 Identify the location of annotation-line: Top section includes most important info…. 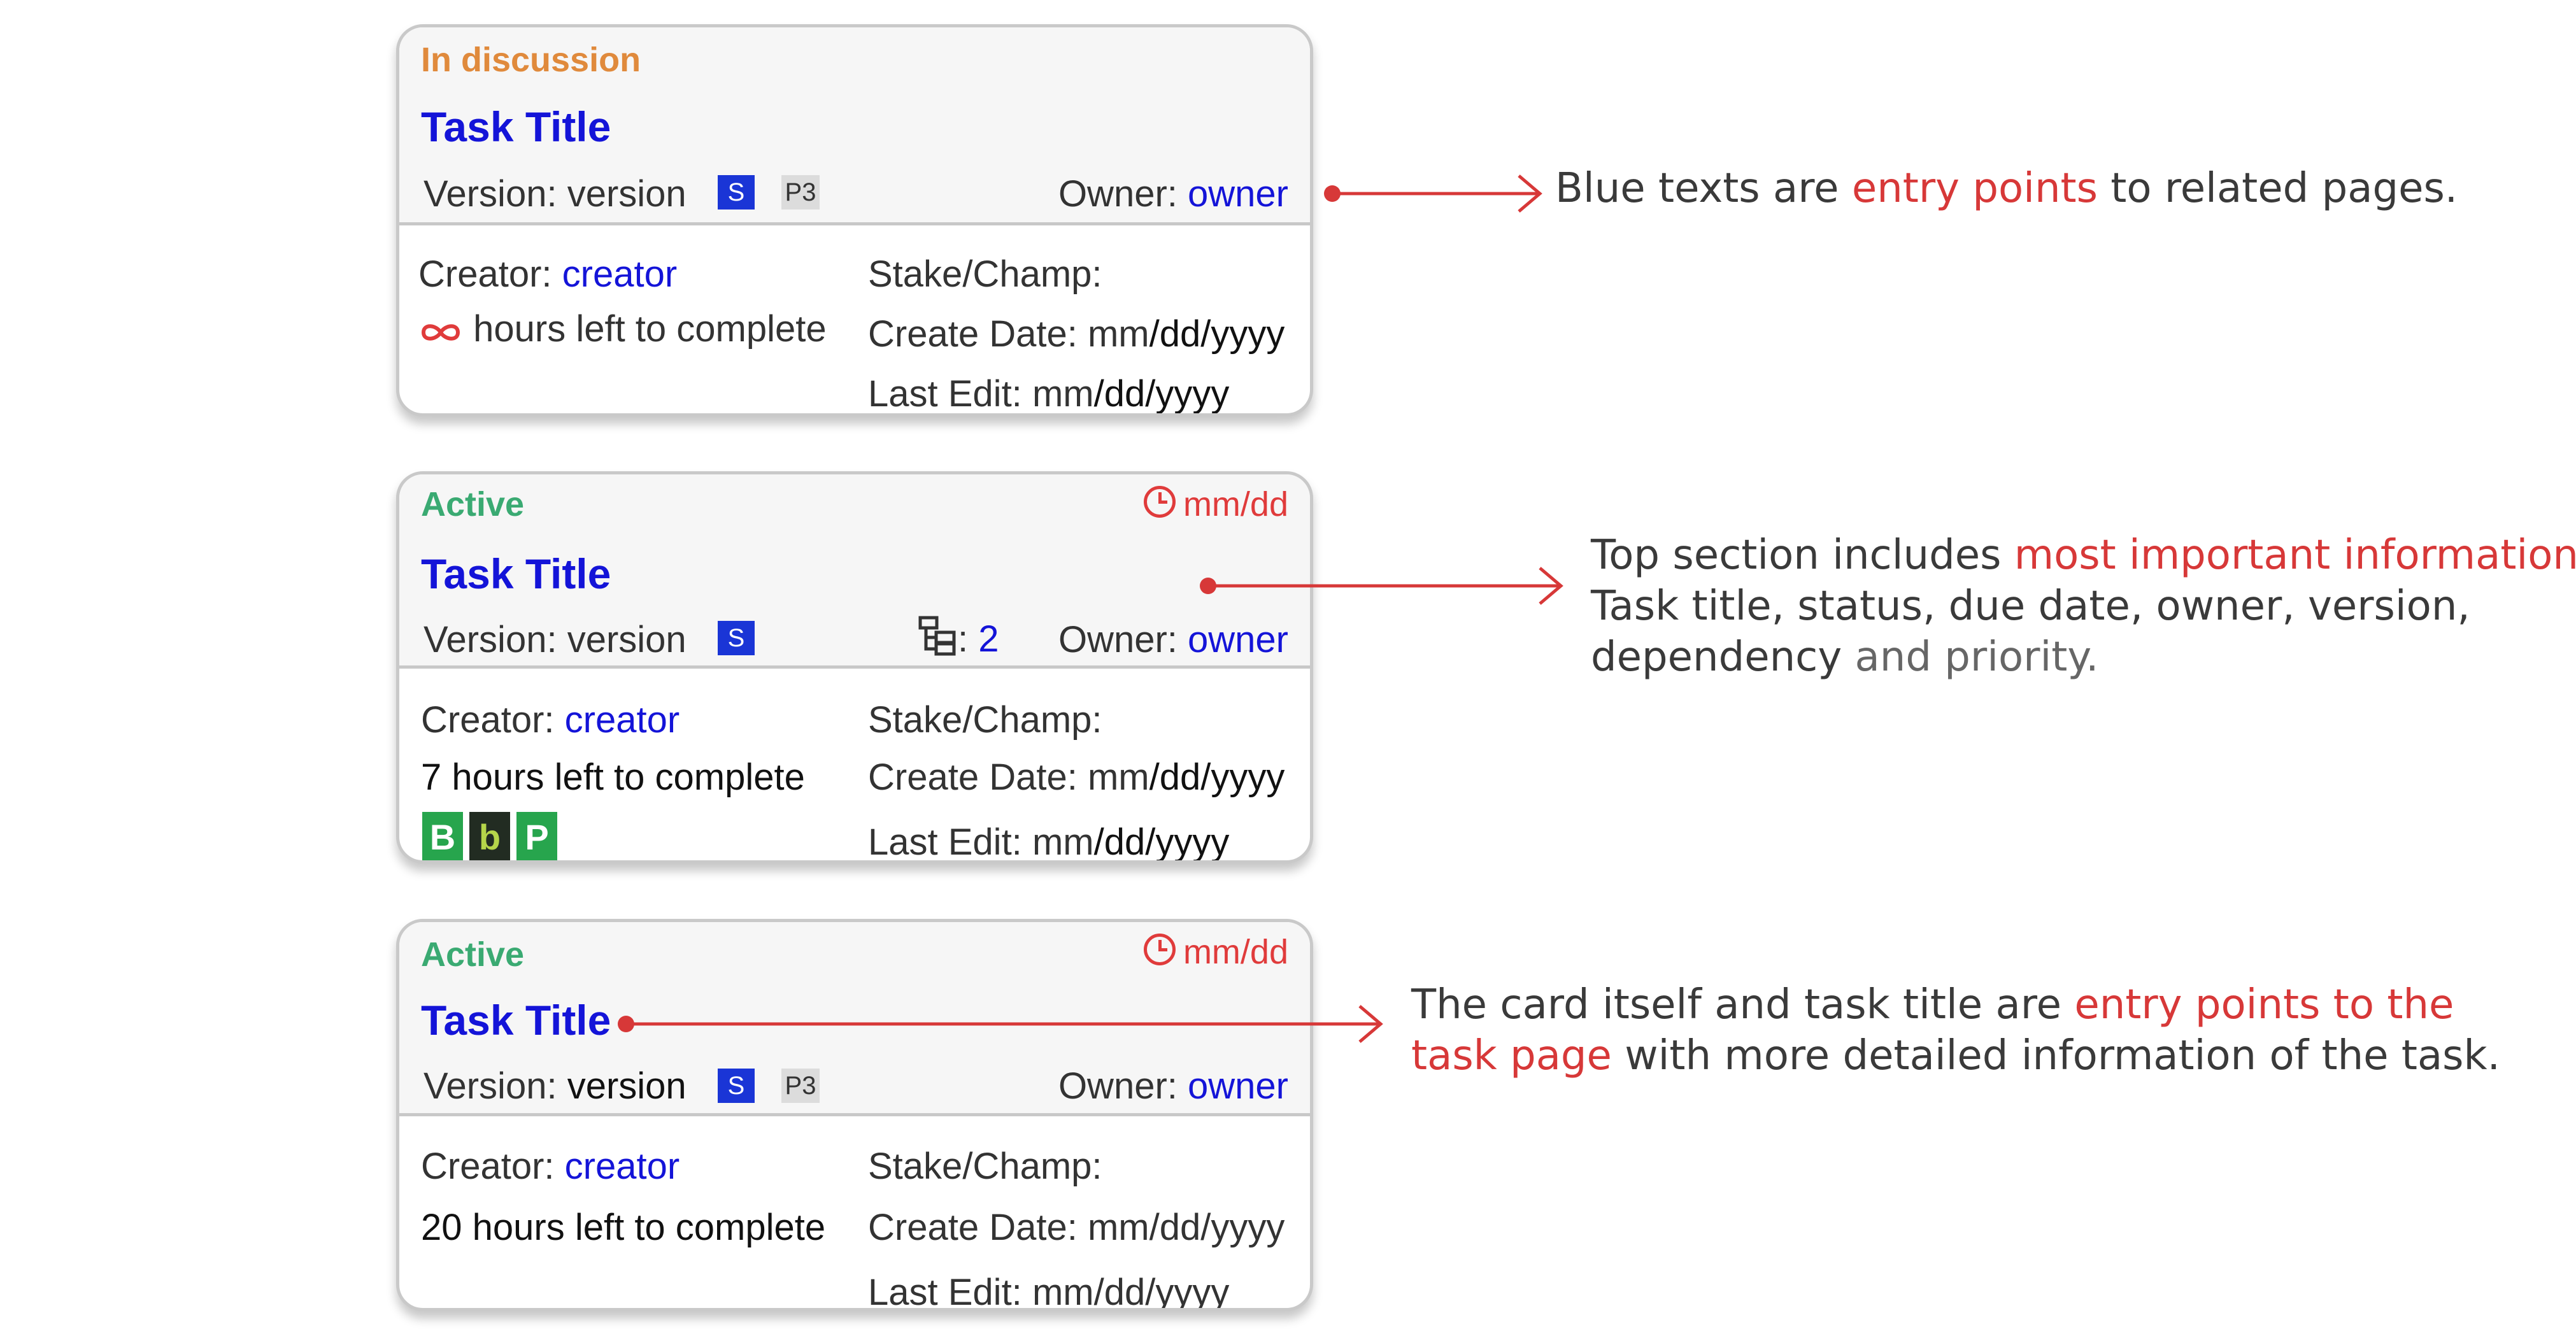
(2084, 555).